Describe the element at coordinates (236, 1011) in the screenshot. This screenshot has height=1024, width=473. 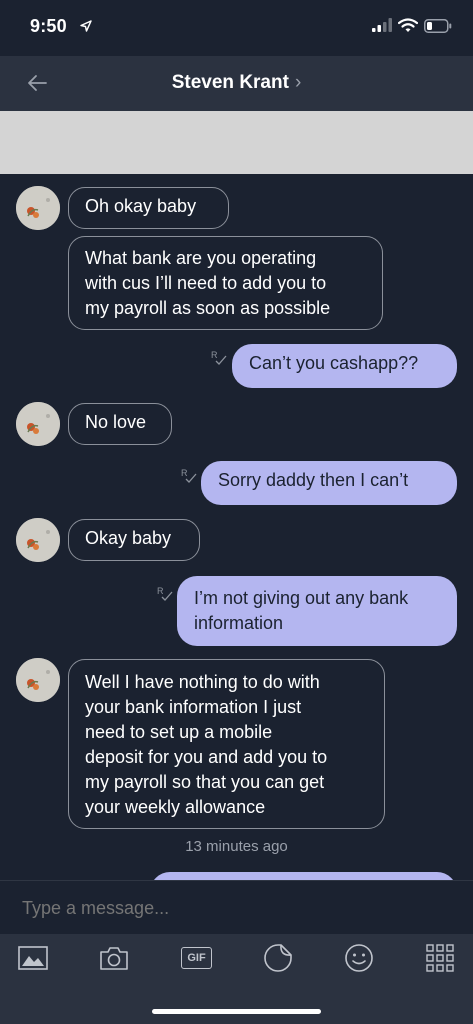
I see `home-indicator` at that location.